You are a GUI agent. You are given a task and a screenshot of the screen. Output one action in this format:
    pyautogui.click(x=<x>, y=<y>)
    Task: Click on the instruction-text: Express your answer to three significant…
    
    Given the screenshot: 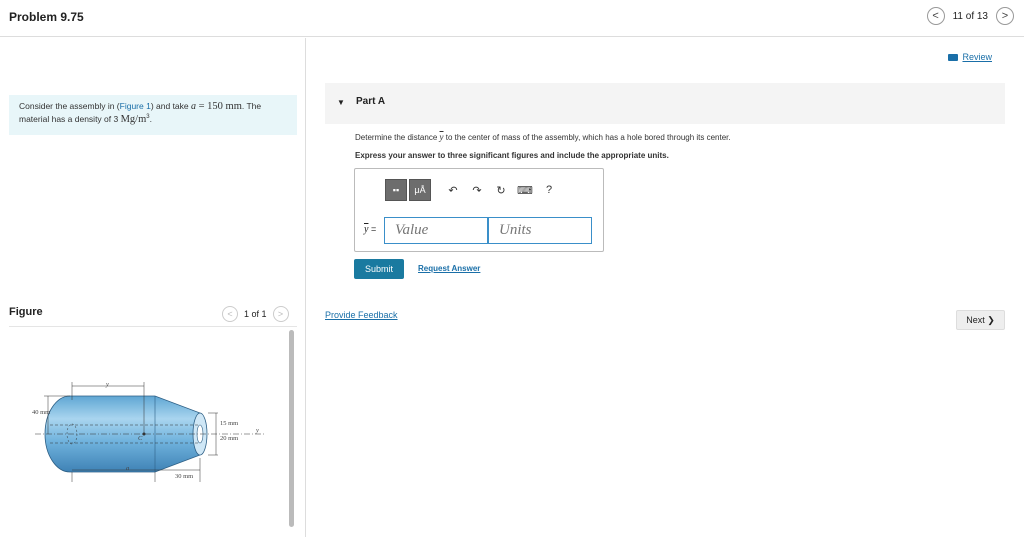 What is the action you would take?
    pyautogui.click(x=512, y=155)
    